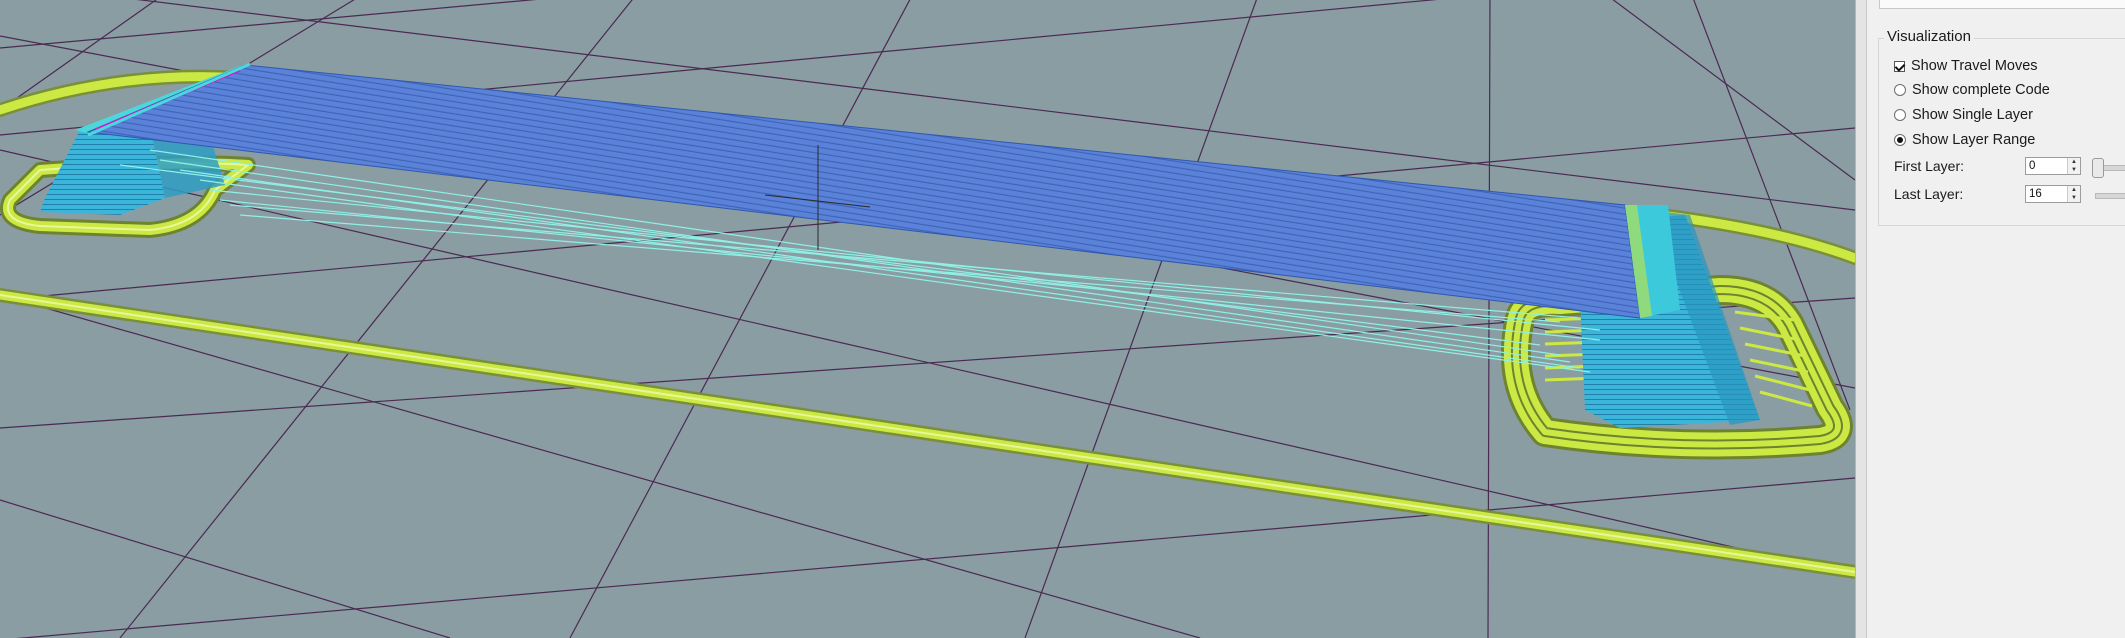 This screenshot has width=2125, height=638. I want to click on show-travel-moves-checkbox: Show Travel Moves, so click(1966, 66).